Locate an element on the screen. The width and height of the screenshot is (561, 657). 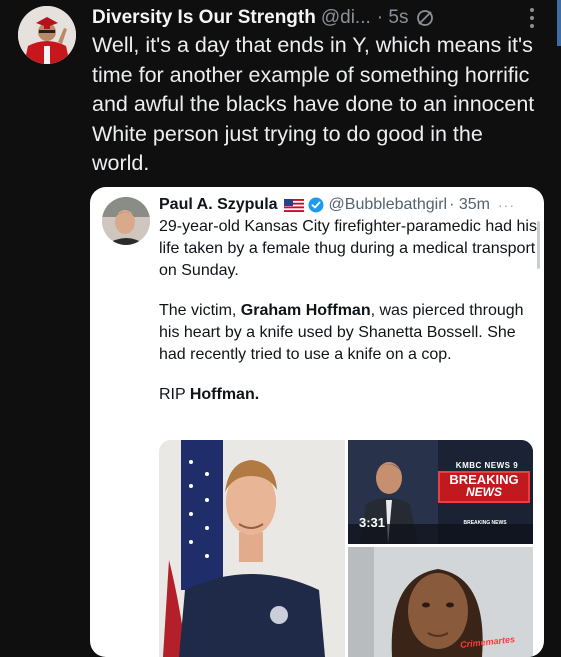
news-label: NEWS is located at coordinates (484, 492).